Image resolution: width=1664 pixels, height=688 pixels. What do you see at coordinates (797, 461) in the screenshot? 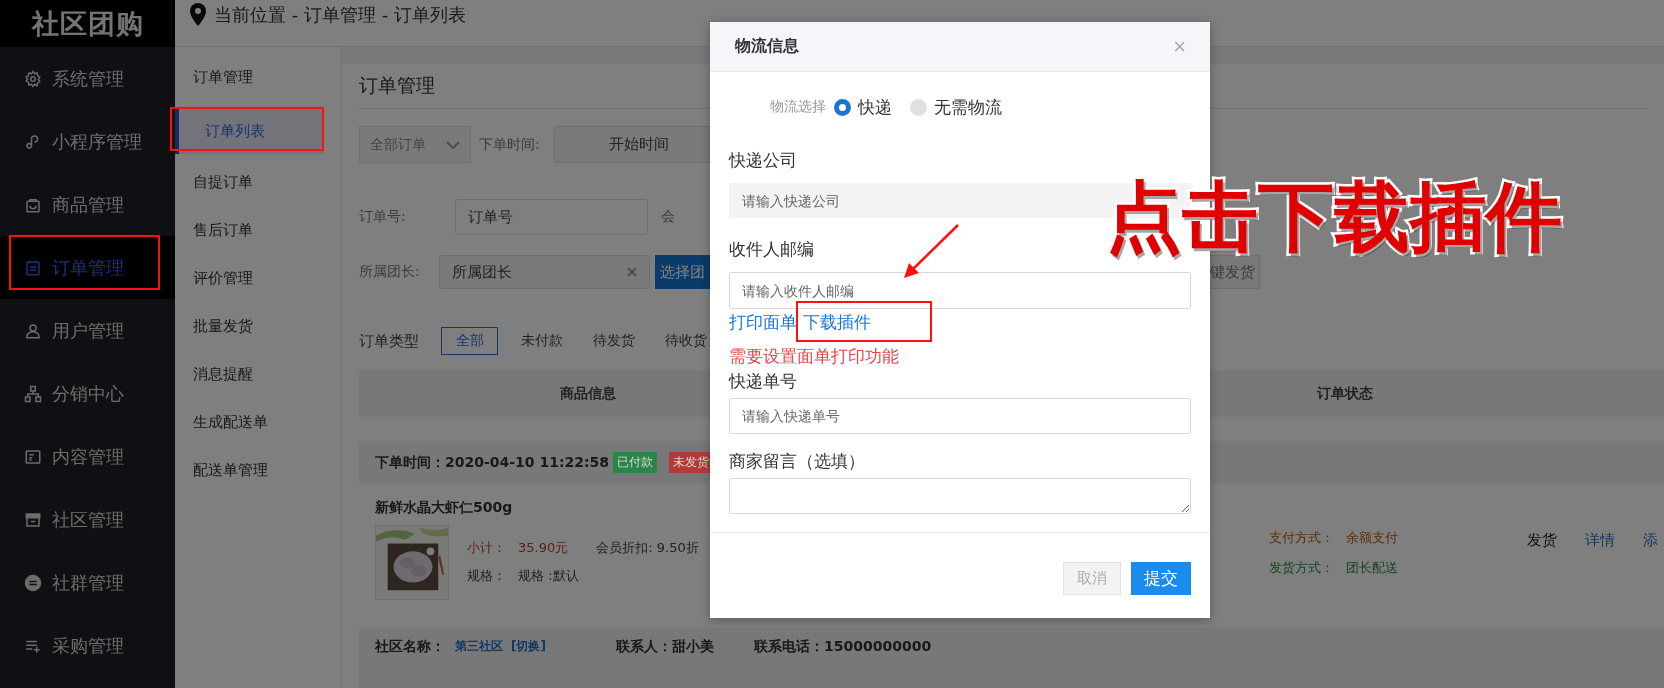
I see `field-label: 商家留言（选填）` at bounding box center [797, 461].